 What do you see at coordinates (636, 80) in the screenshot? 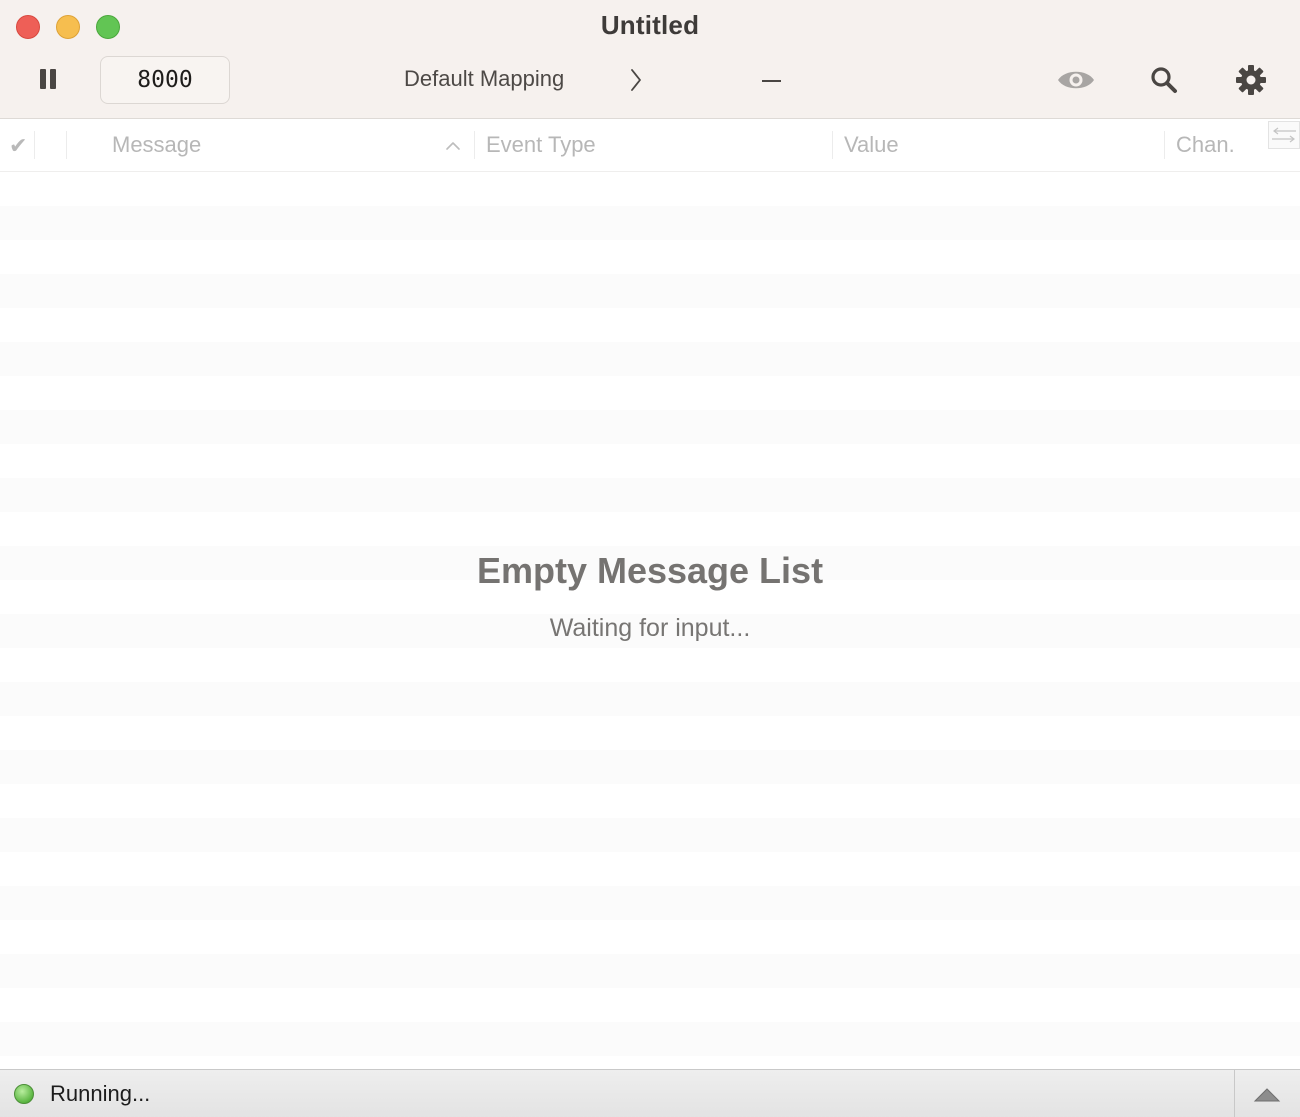
I see `chevron-right-icon` at bounding box center [636, 80].